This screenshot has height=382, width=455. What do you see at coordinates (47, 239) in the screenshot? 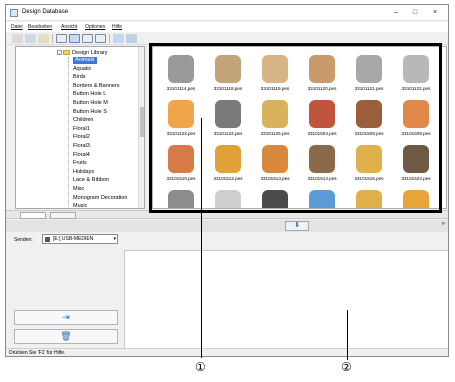
I see `usb-drive-icon` at bounding box center [47, 239].